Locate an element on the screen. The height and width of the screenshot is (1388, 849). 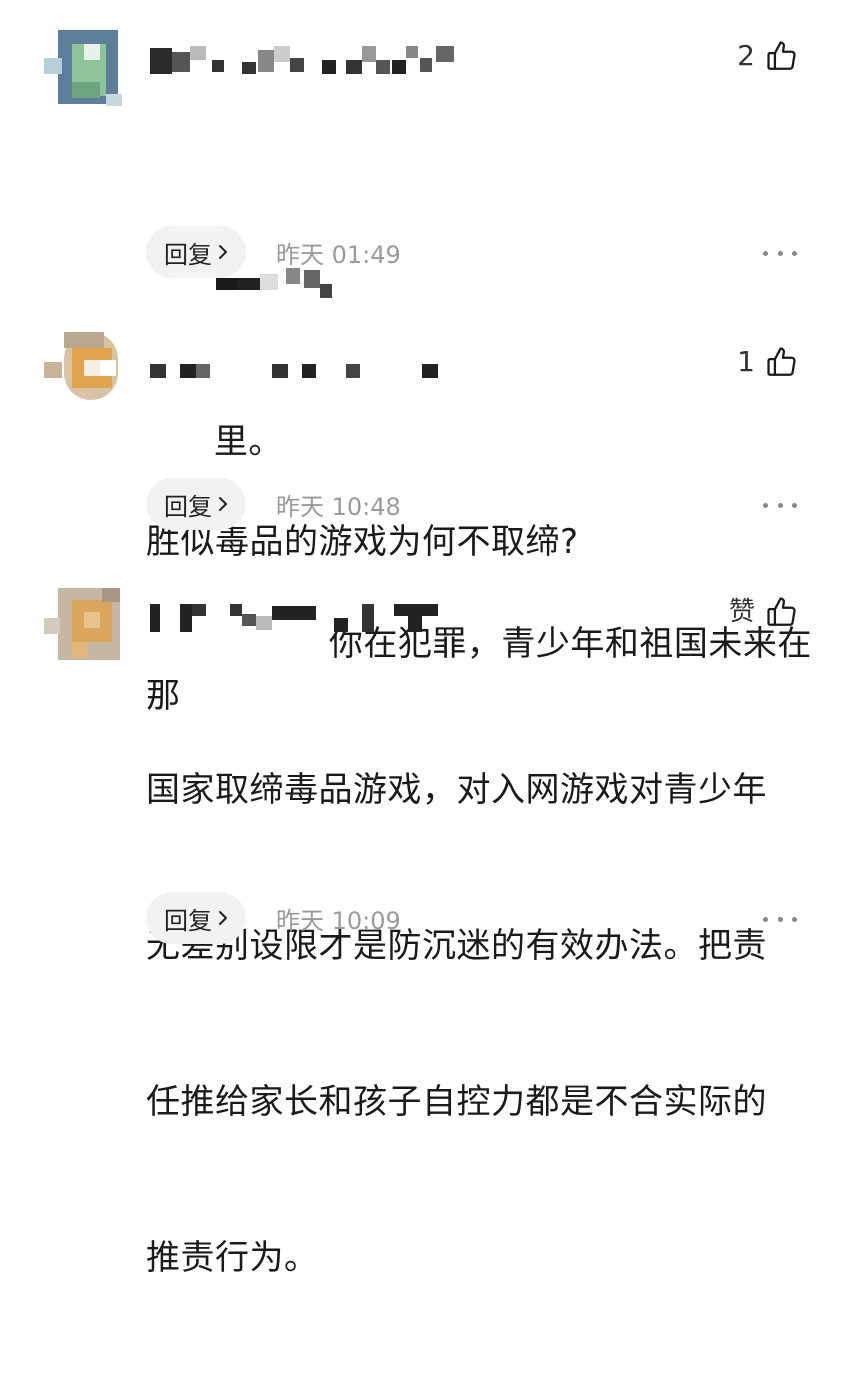
like-count: 1 is located at coordinates (746, 361).